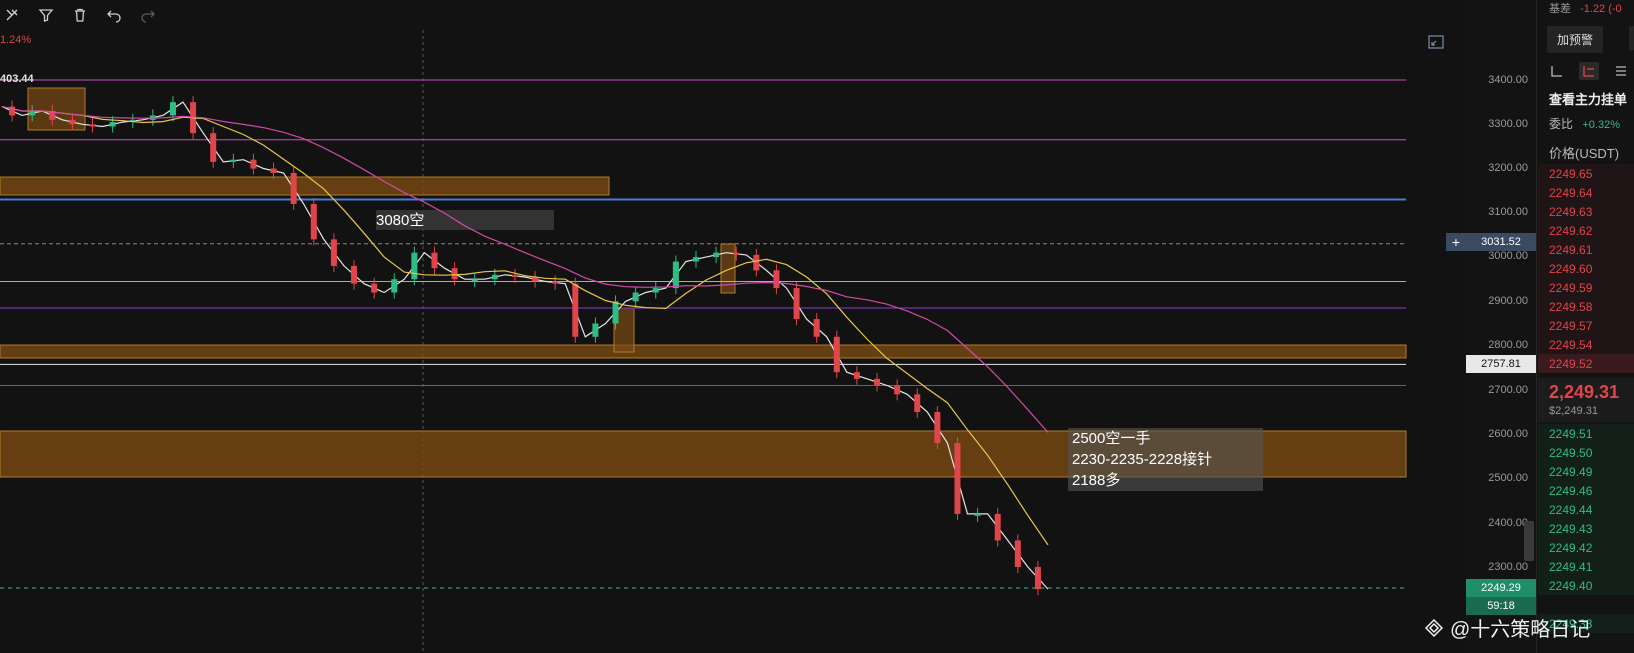  I want to click on bid-row: 2249.41, so click(1586, 566).